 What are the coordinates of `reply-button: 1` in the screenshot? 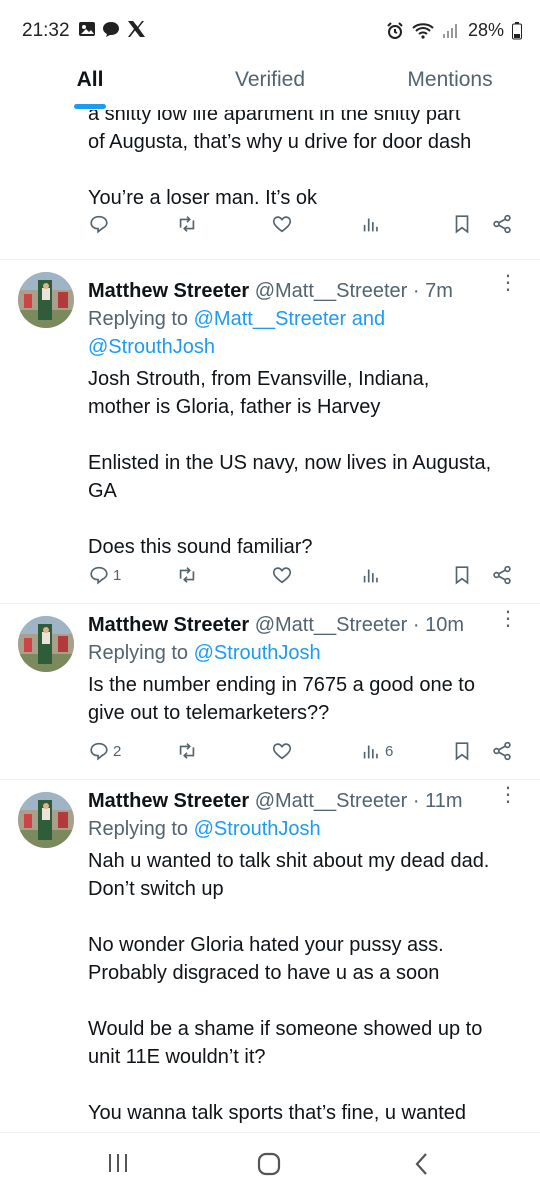 It's located at (104, 575).